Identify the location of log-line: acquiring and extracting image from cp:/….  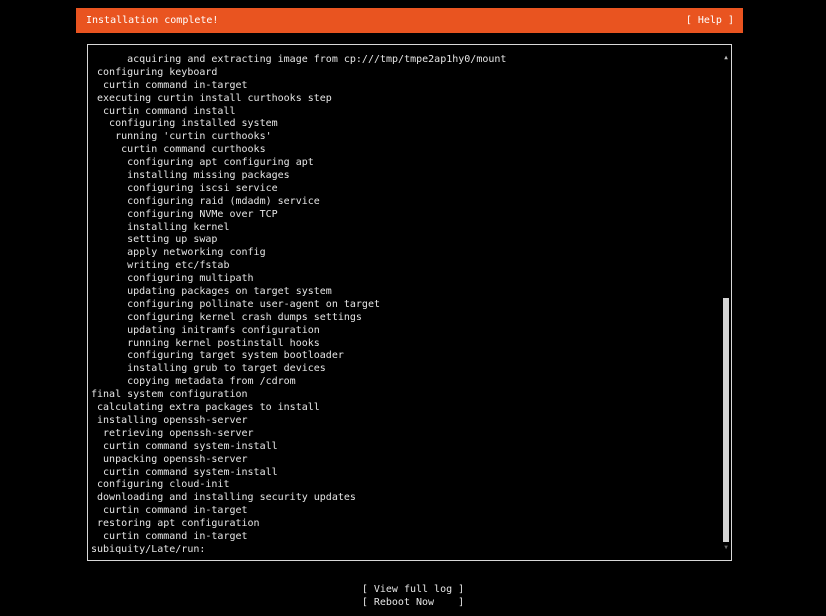
(299, 59).